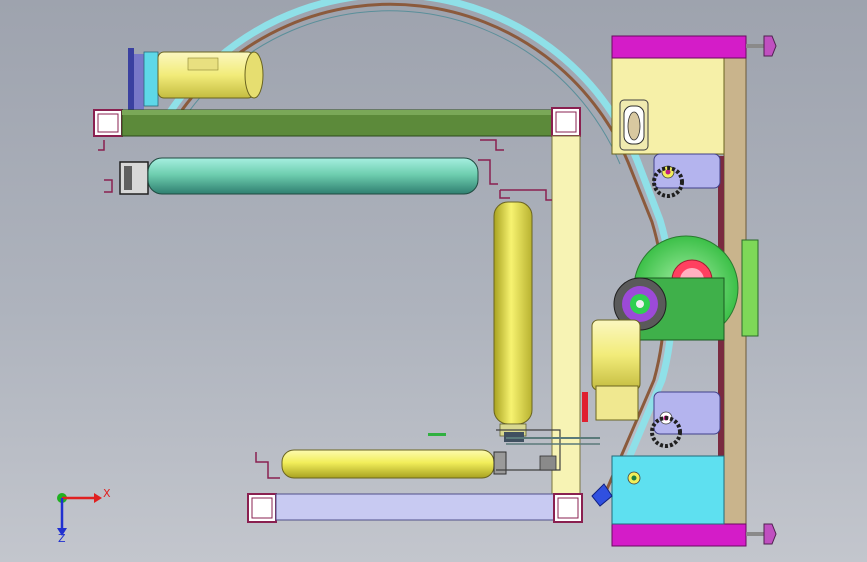 The width and height of the screenshot is (867, 562). What do you see at coordinates (686, 175) in the screenshot?
I see `lavender-roller-block-upper` at bounding box center [686, 175].